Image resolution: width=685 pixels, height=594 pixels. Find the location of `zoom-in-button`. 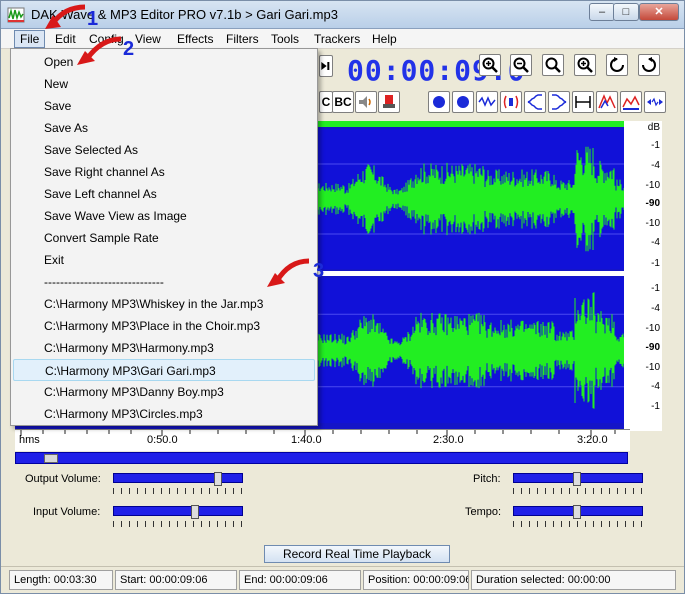

zoom-in-button is located at coordinates (490, 65).